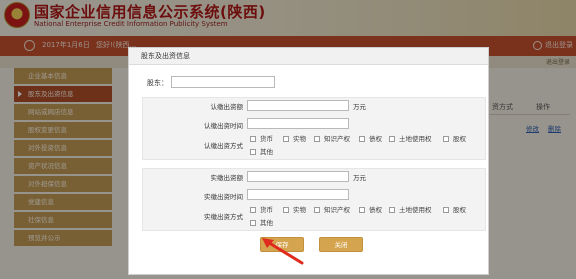 The width and height of the screenshot is (576, 279). What do you see at coordinates (298, 176) in the screenshot?
I see `paid-amount-input` at bounding box center [298, 176].